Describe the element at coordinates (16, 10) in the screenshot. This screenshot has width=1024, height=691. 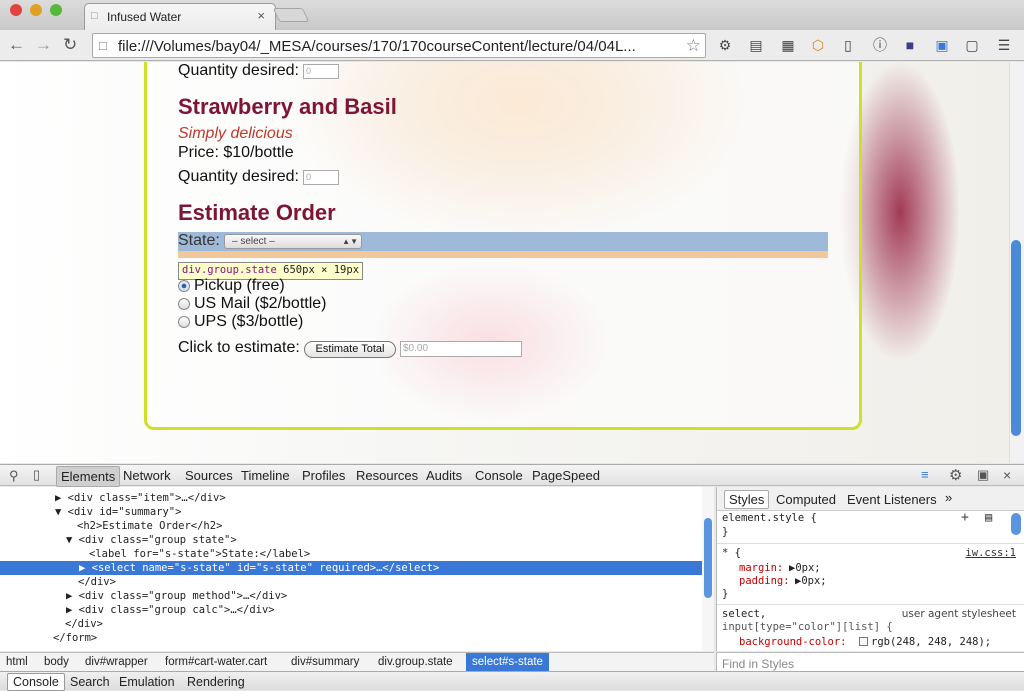
I see `close-window-button` at that location.